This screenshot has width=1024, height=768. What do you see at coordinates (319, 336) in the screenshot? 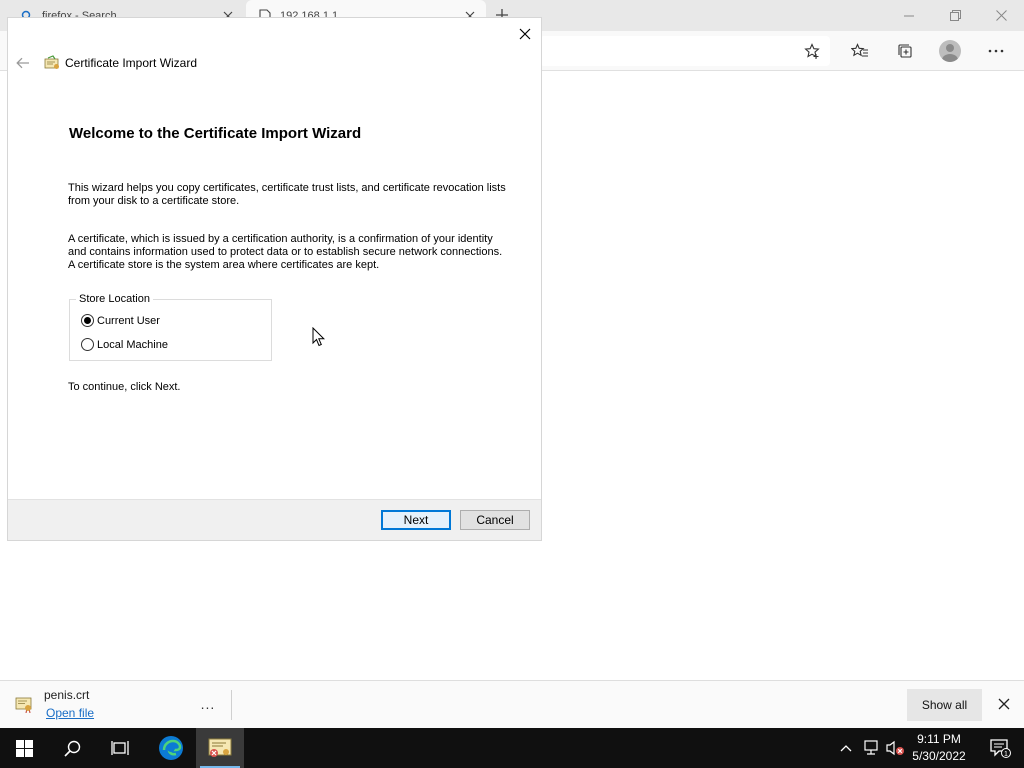
I see `mouse-cursor-icon` at bounding box center [319, 336].